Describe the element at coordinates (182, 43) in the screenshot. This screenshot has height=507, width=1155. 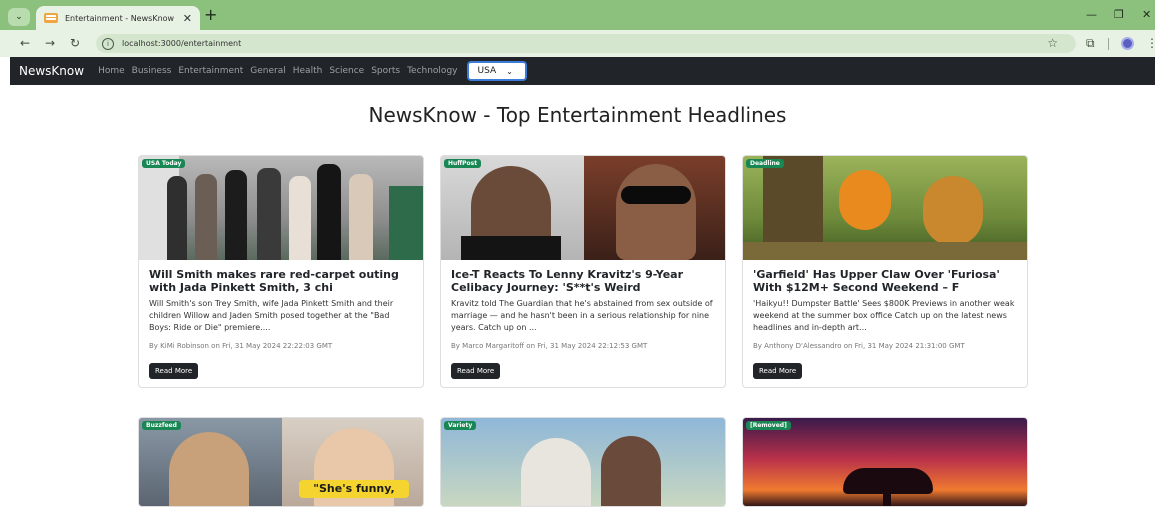
I see `url-text: localhost:3000/entertainment` at that location.